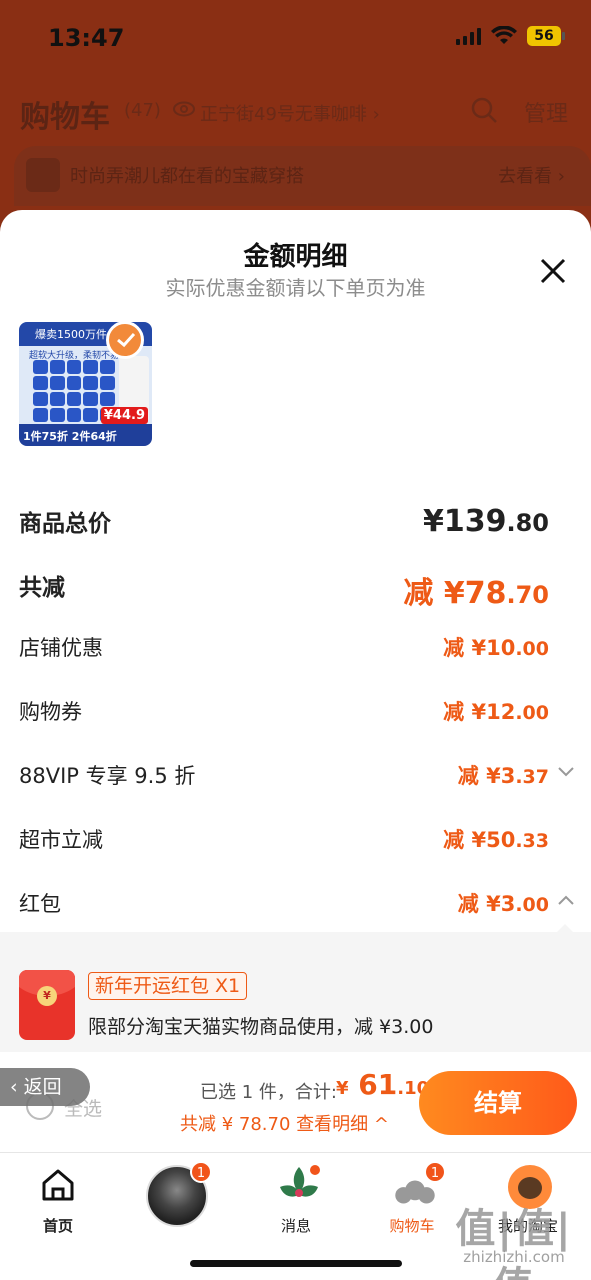 This screenshot has width=591, height=1280. What do you see at coordinates (40, 904) in the screenshot?
I see `row-label: 红包` at bounding box center [40, 904].